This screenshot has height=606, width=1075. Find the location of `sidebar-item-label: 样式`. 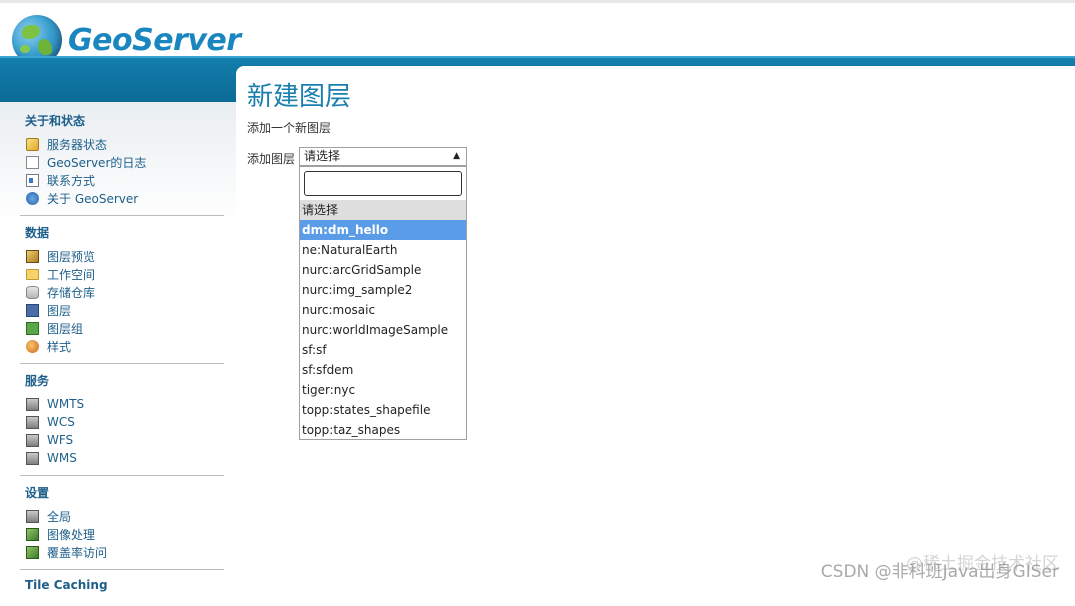

sidebar-item-label: 样式 is located at coordinates (59, 346).